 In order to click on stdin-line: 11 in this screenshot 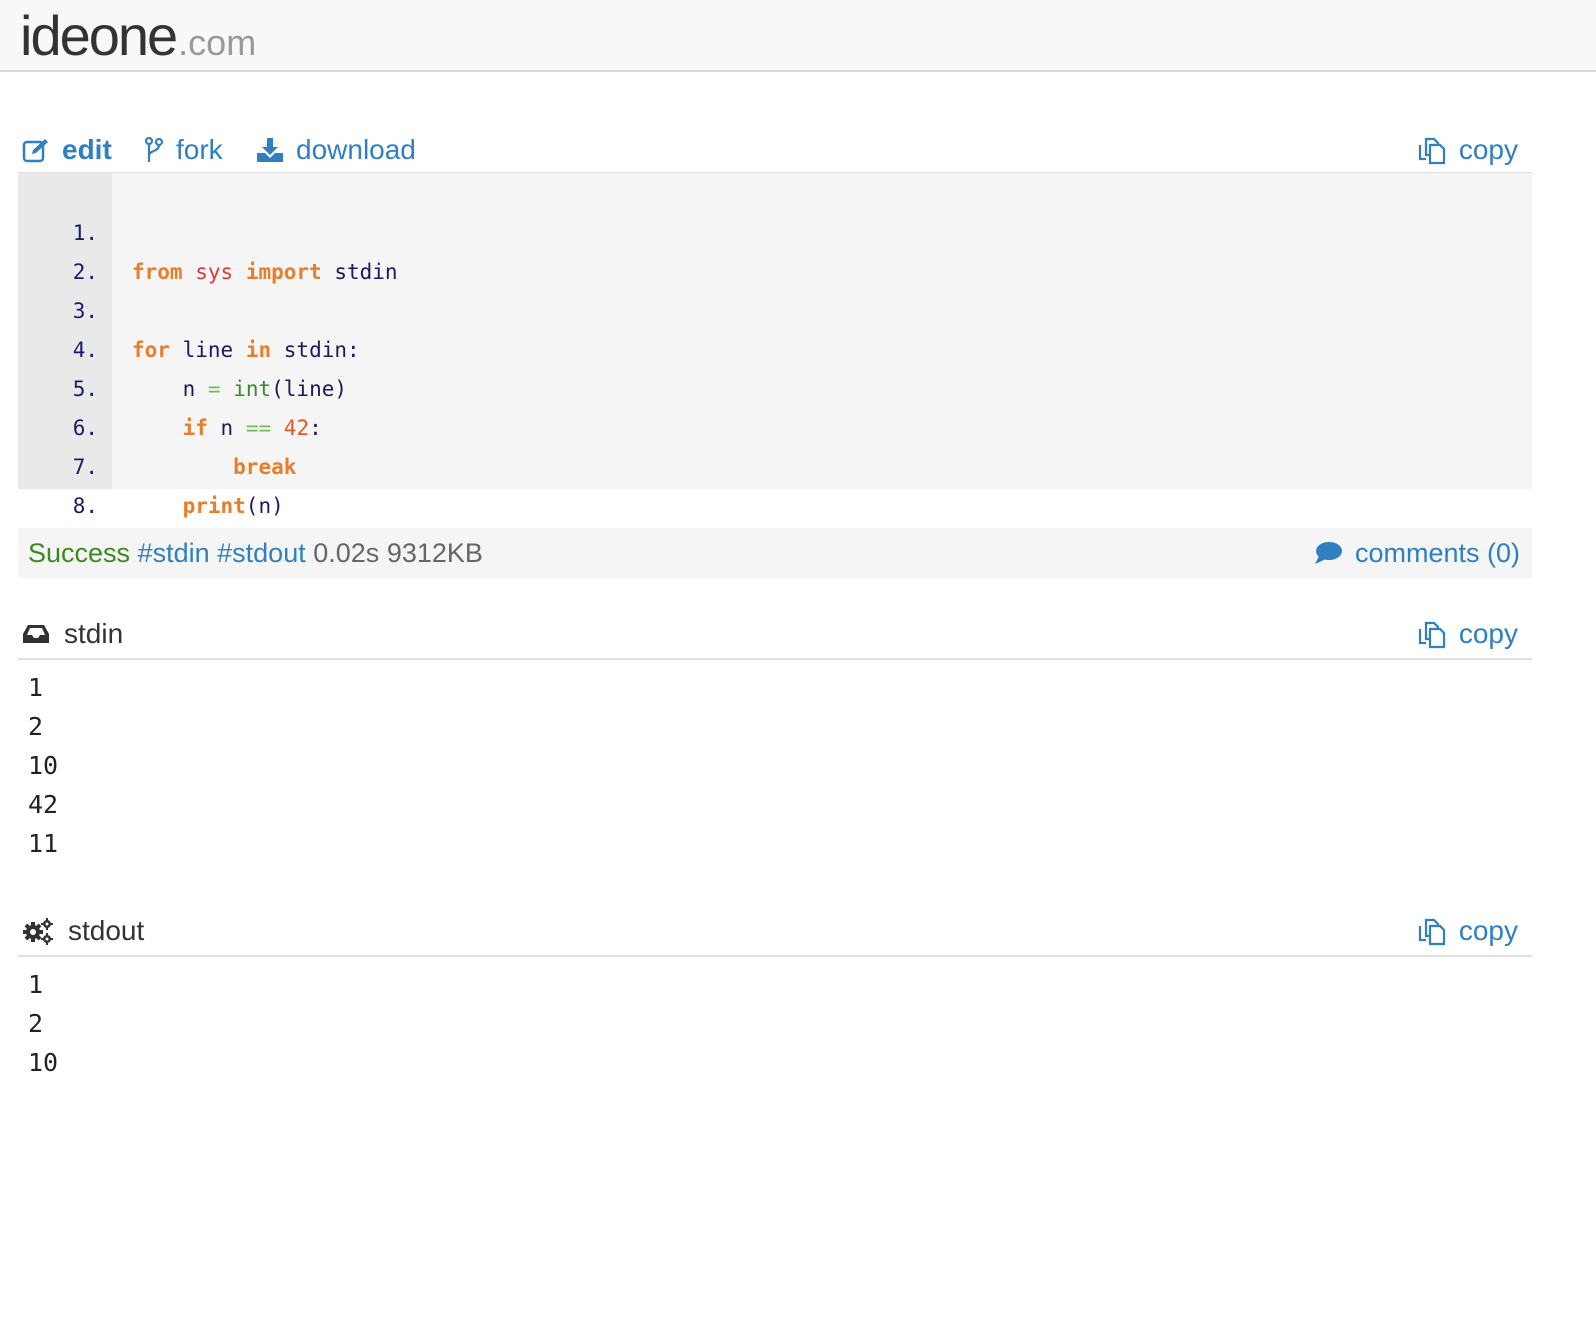, I will do `click(43, 843)`.